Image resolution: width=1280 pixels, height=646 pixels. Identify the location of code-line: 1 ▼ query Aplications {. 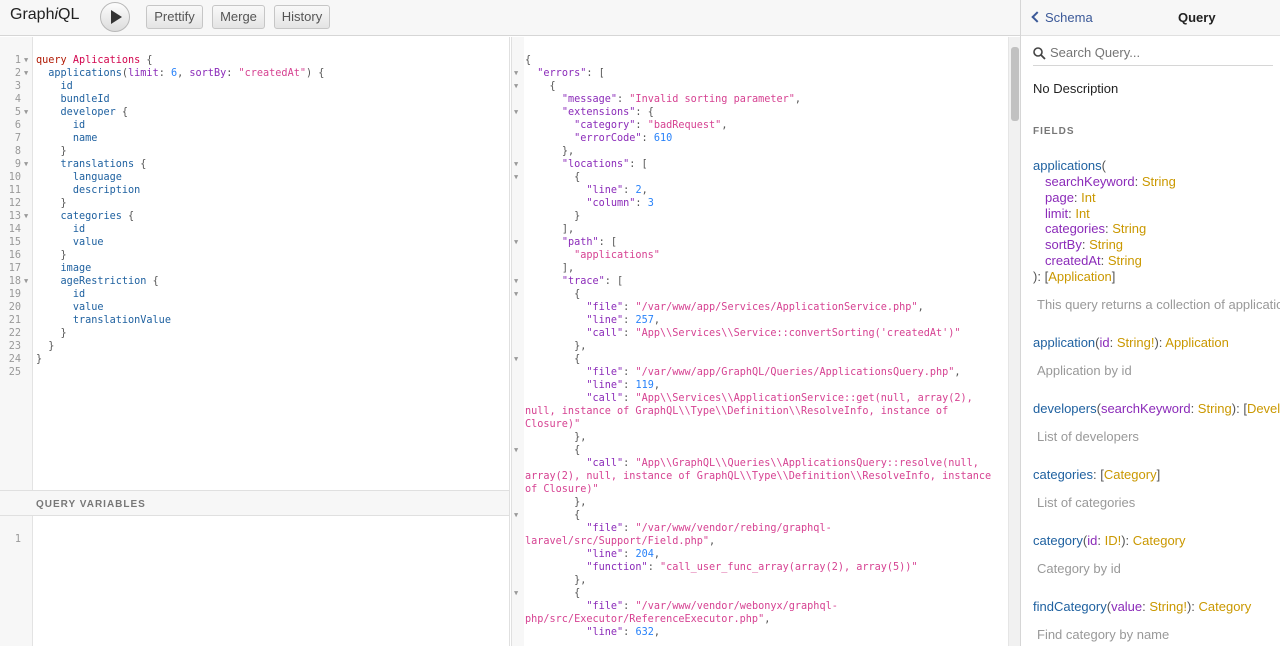
(254, 60).